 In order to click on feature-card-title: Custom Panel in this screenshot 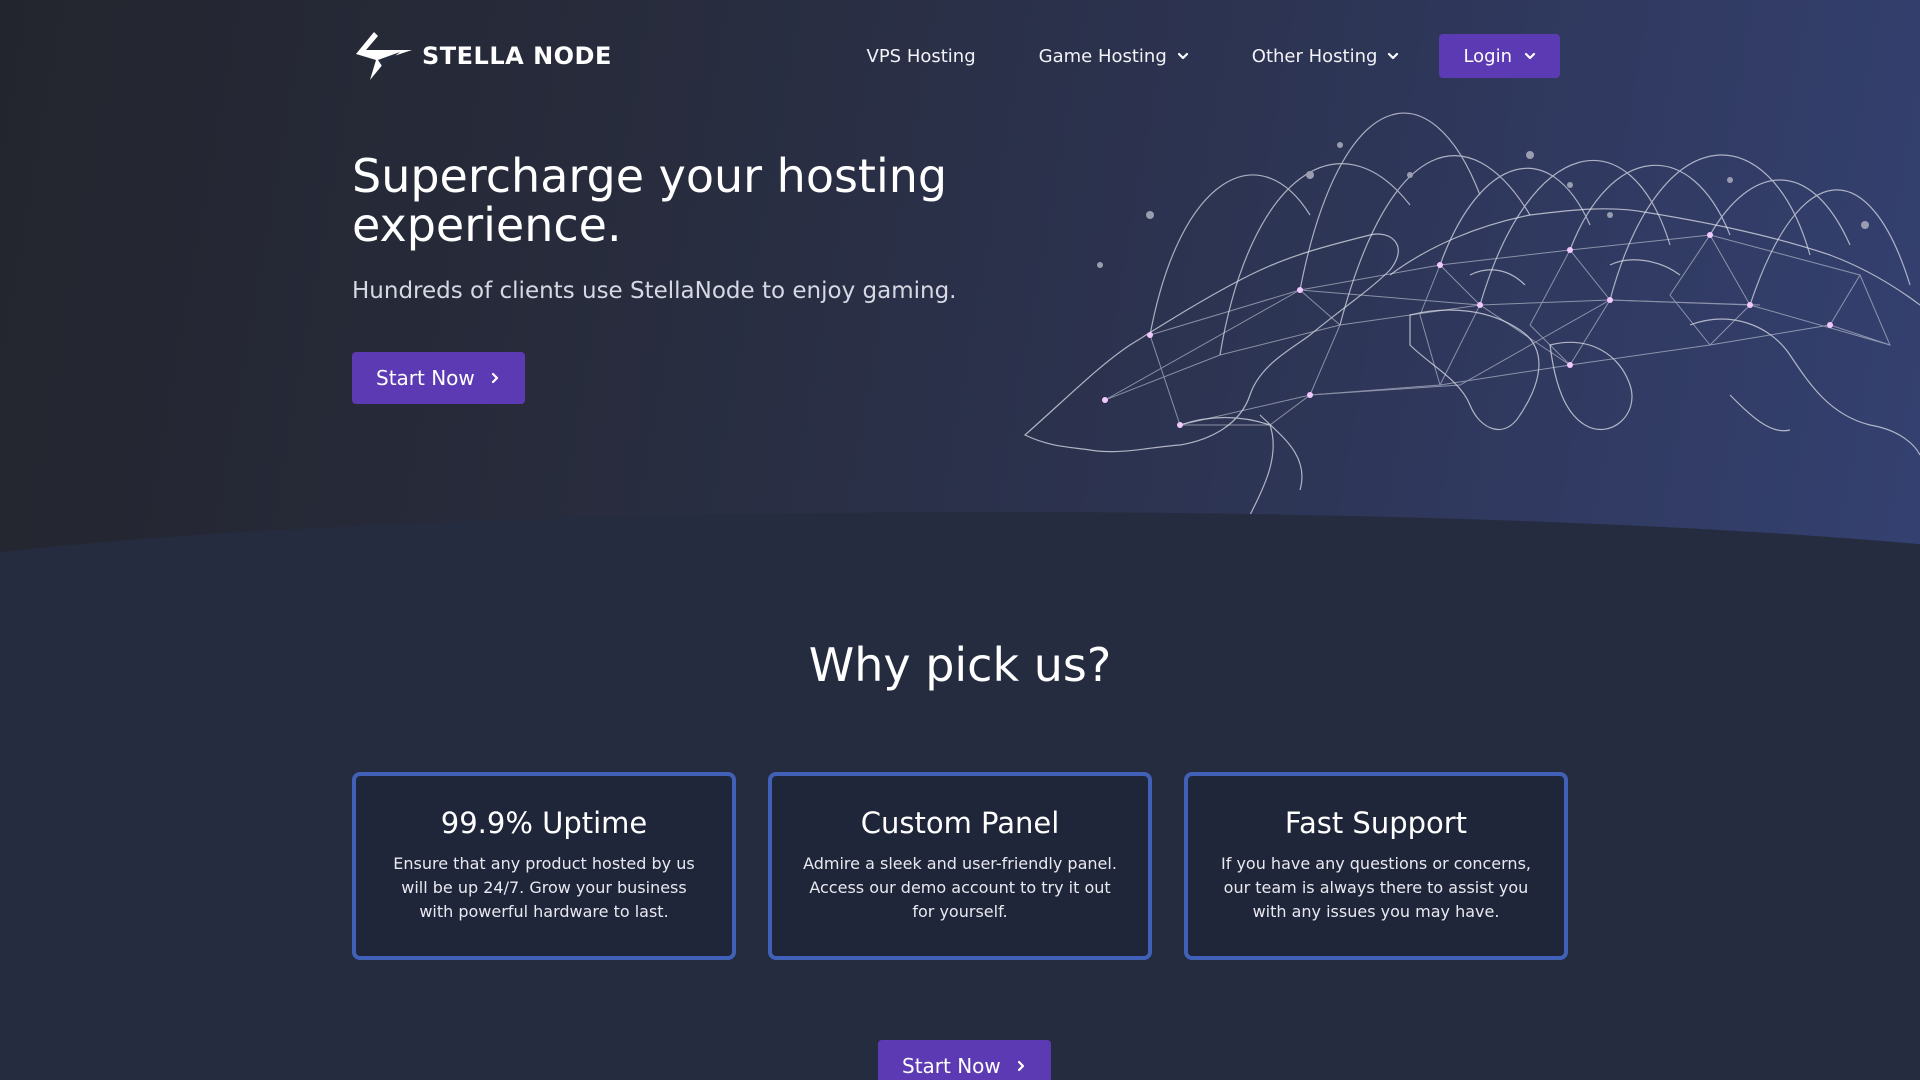, I will do `click(960, 823)`.